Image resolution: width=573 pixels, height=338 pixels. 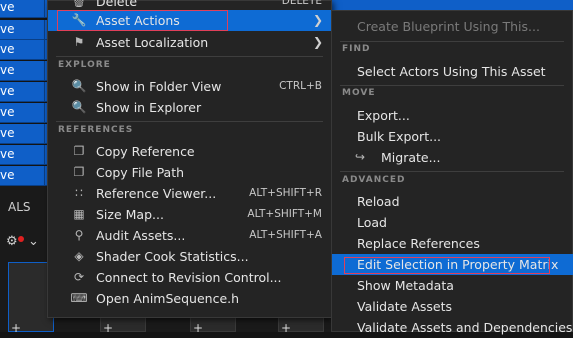 I want to click on menu-item-reload: Reload, so click(x=452, y=201).